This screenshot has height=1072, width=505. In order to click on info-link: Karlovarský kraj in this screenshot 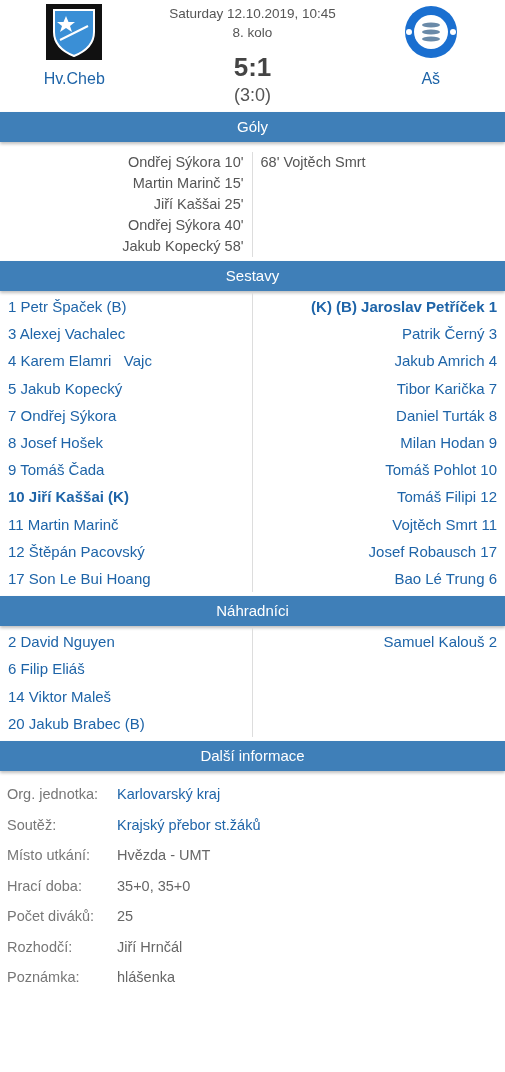, I will do `click(169, 794)`.